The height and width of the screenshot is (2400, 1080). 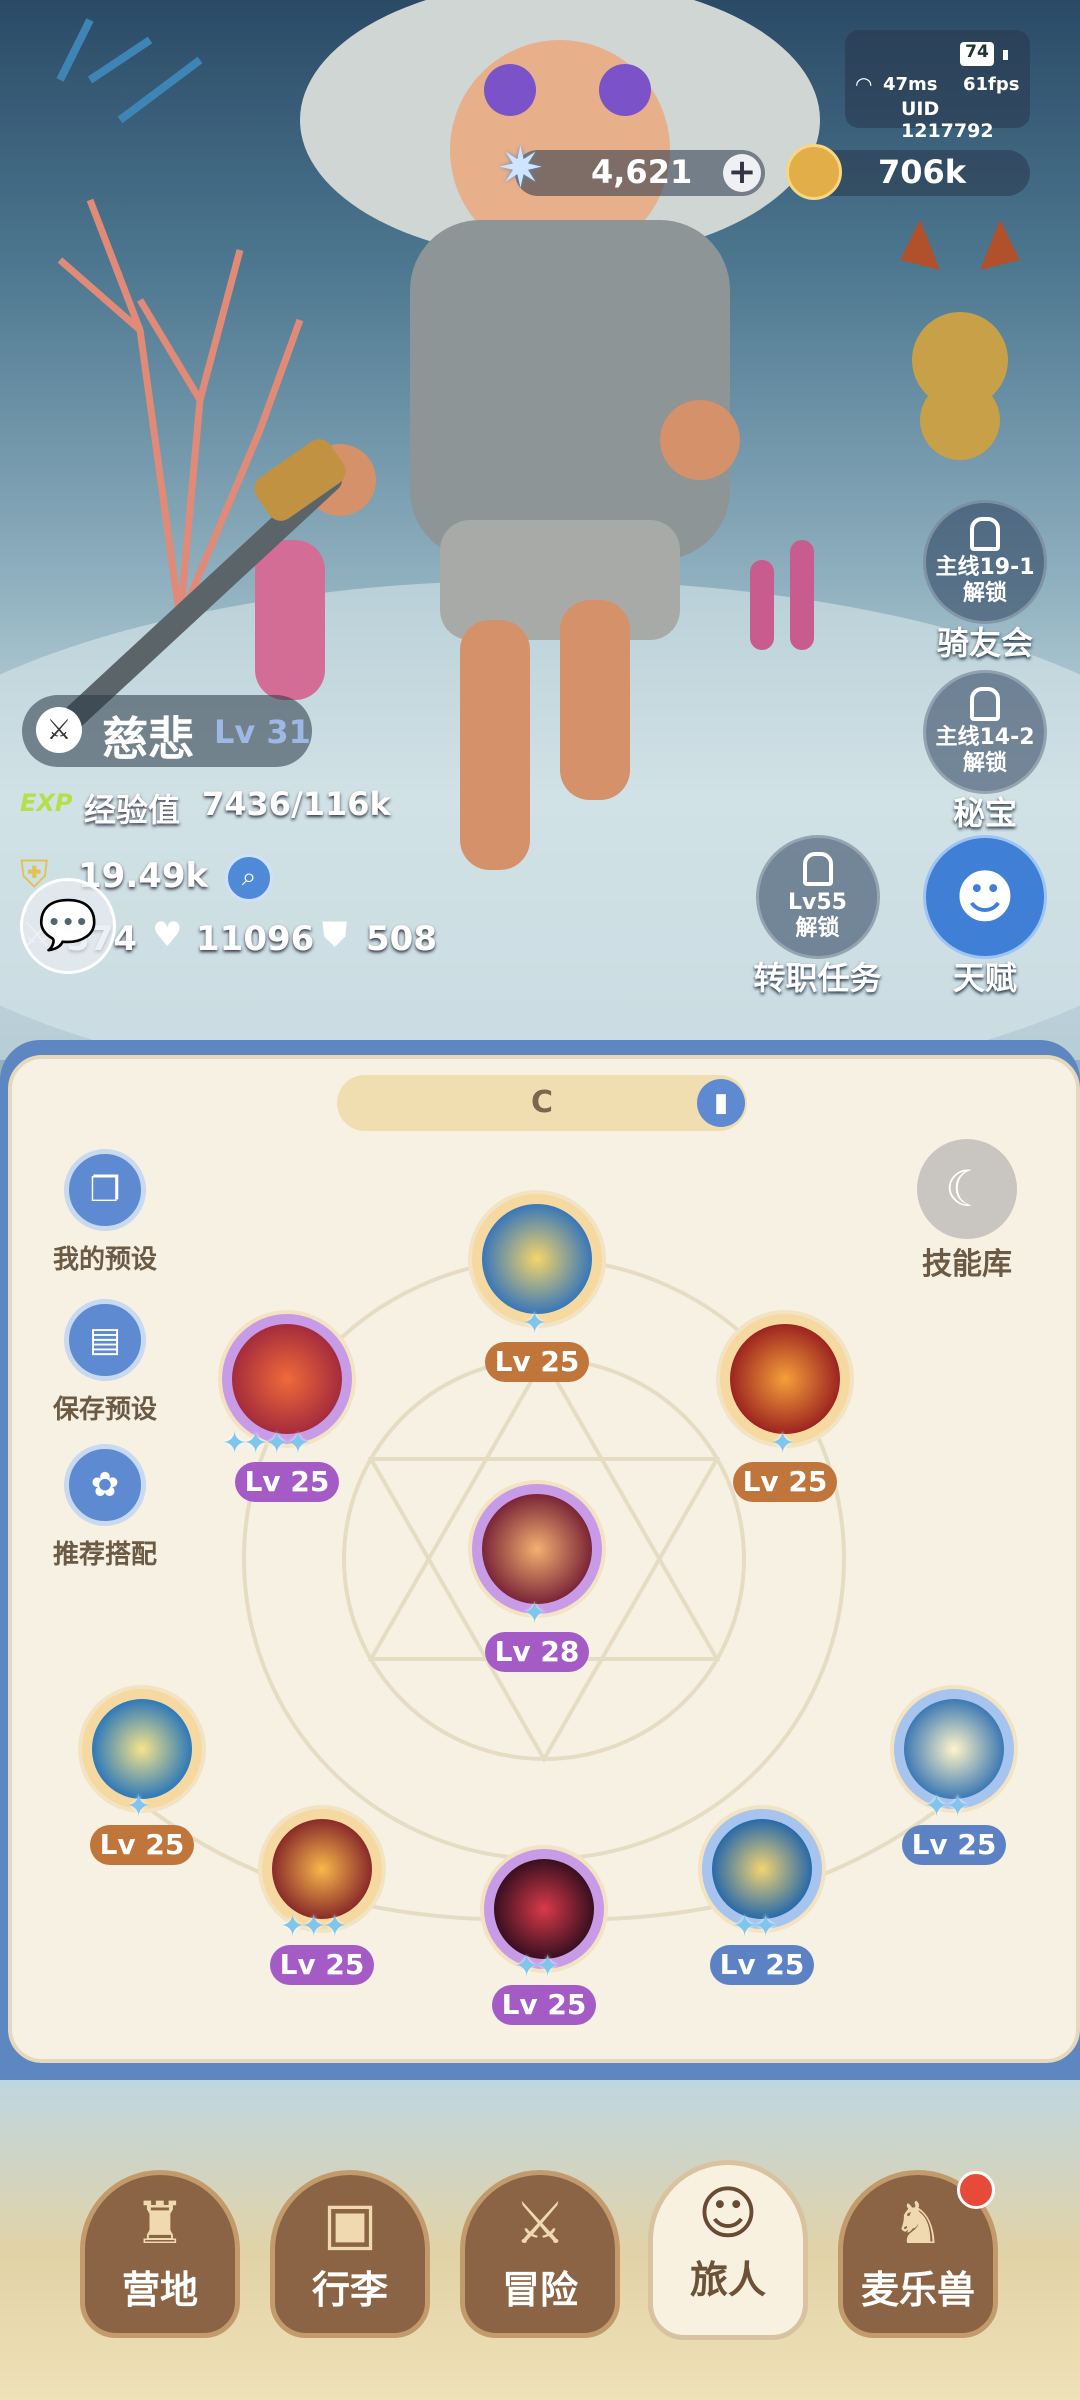 What do you see at coordinates (728, 2213) in the screenshot?
I see `traveler-icon: ☺` at bounding box center [728, 2213].